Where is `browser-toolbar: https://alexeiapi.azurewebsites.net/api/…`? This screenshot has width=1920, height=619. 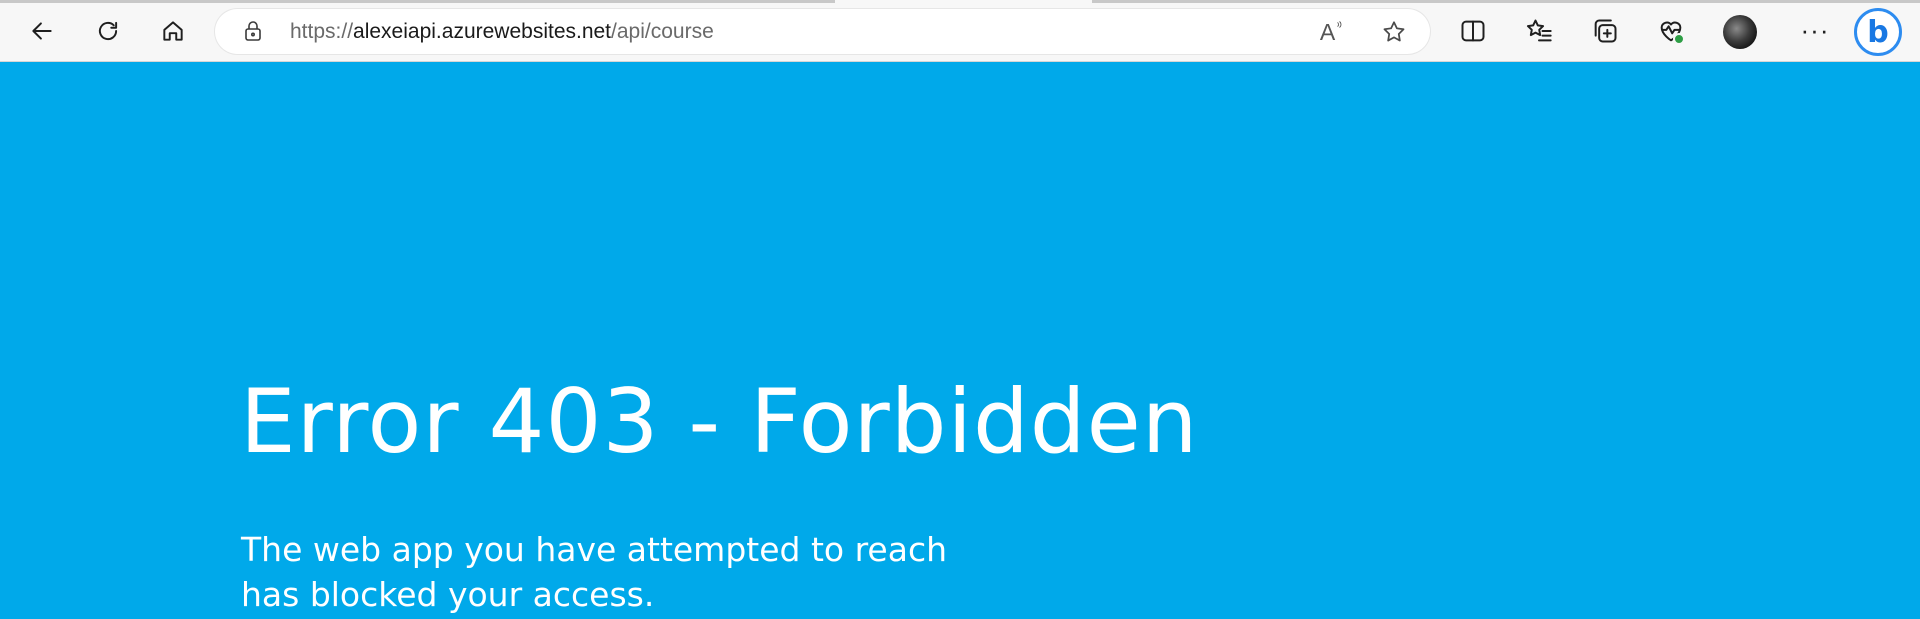
browser-toolbar: https://alexeiapi.azurewebsites.net/api/… is located at coordinates (960, 31).